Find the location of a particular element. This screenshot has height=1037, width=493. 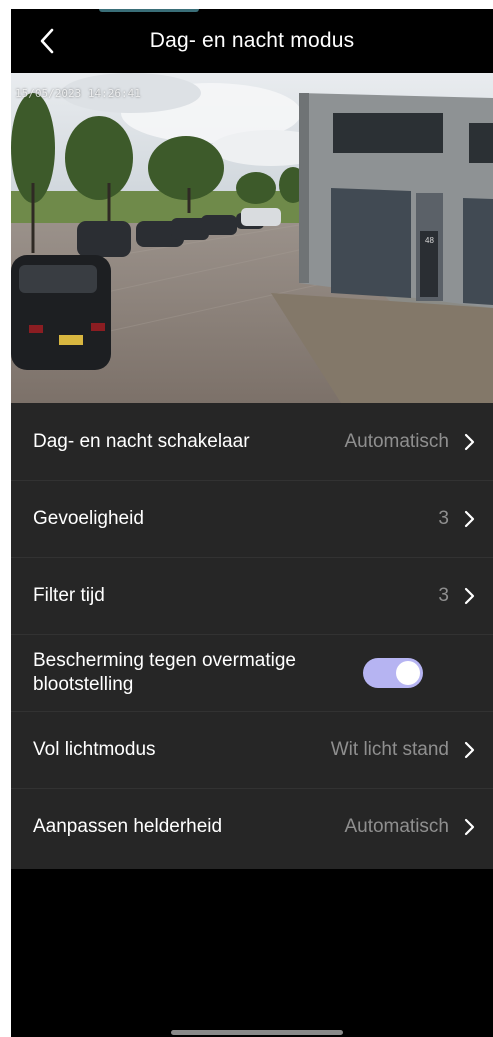

sensitivity-label: Gevoeligheid is located at coordinates (88, 518).